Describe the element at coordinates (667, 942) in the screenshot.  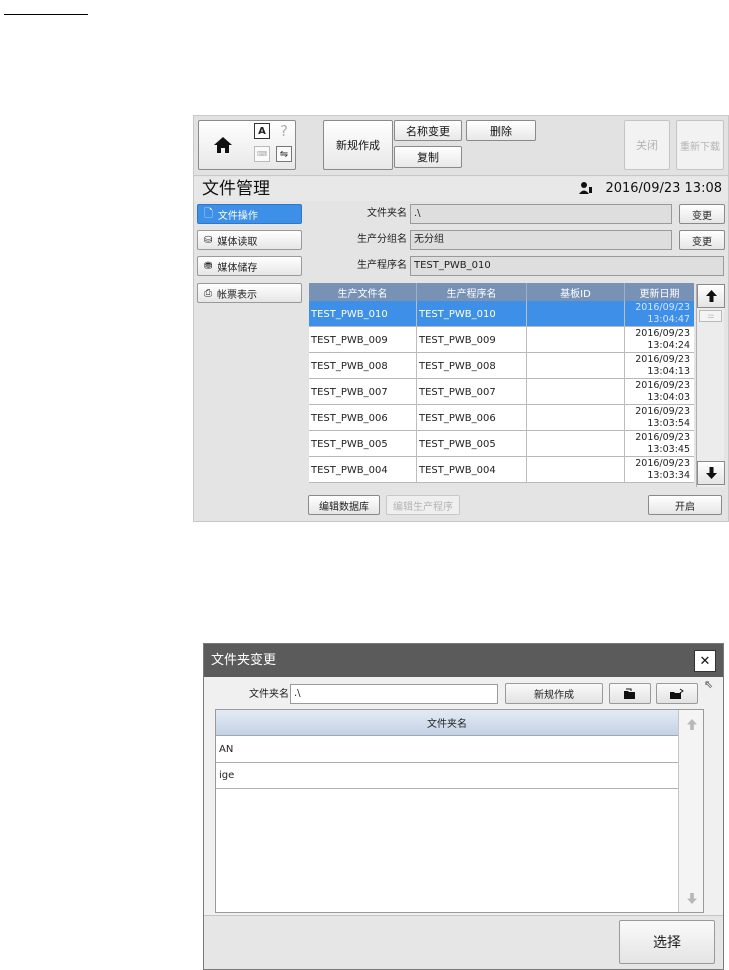
I see `select-button: 选择` at that location.